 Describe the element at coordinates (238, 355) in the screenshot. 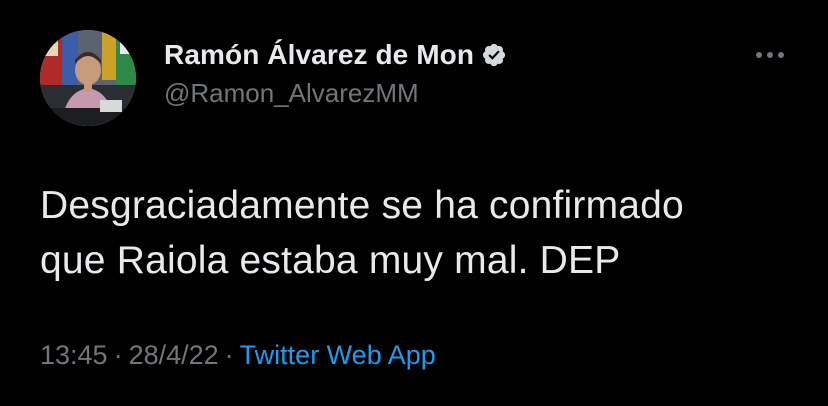

I see `tweet-metadata: 13:45 · 28/4/22 · Twitter Web App` at that location.